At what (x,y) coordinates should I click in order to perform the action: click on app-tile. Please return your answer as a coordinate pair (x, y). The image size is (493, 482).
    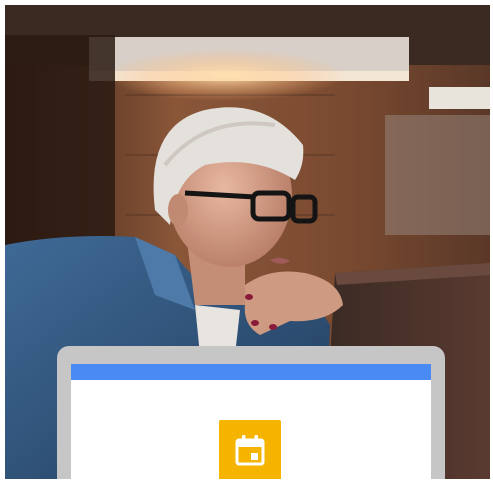
    Looking at the image, I should click on (250, 449).